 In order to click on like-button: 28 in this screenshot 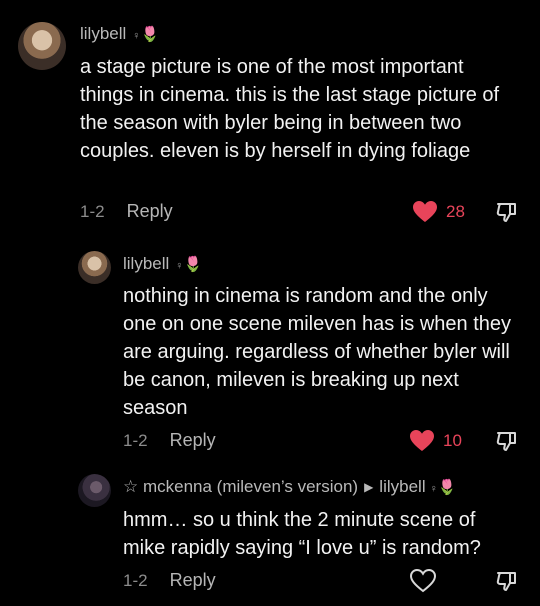, I will do `click(438, 212)`.